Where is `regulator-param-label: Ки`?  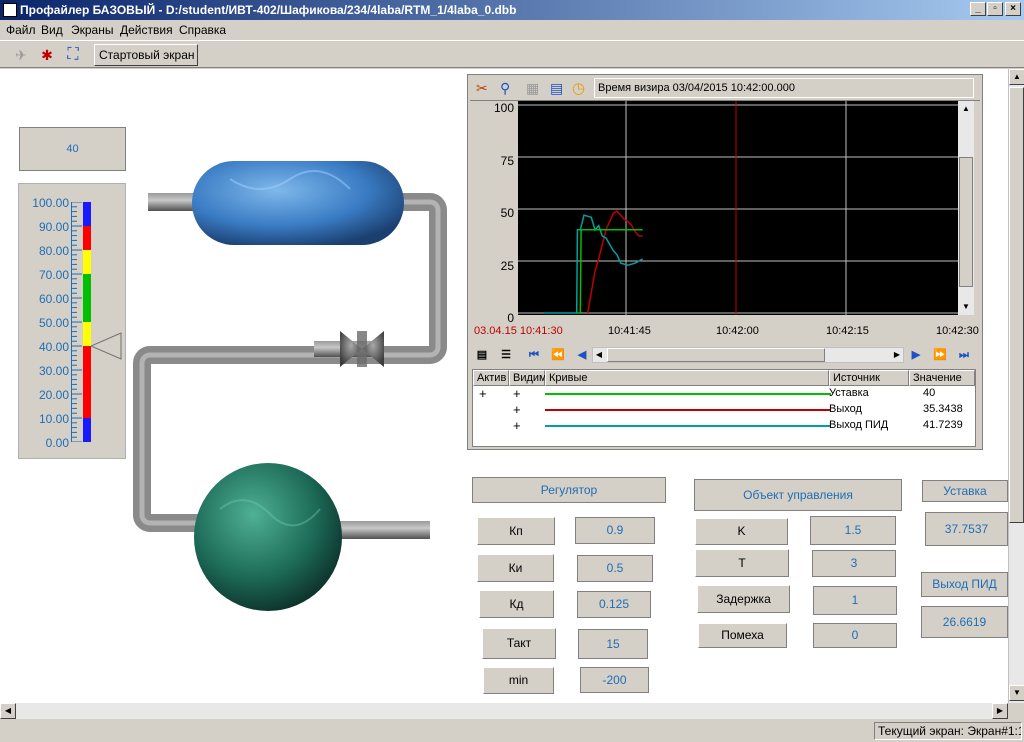 regulator-param-label: Ки is located at coordinates (515, 568).